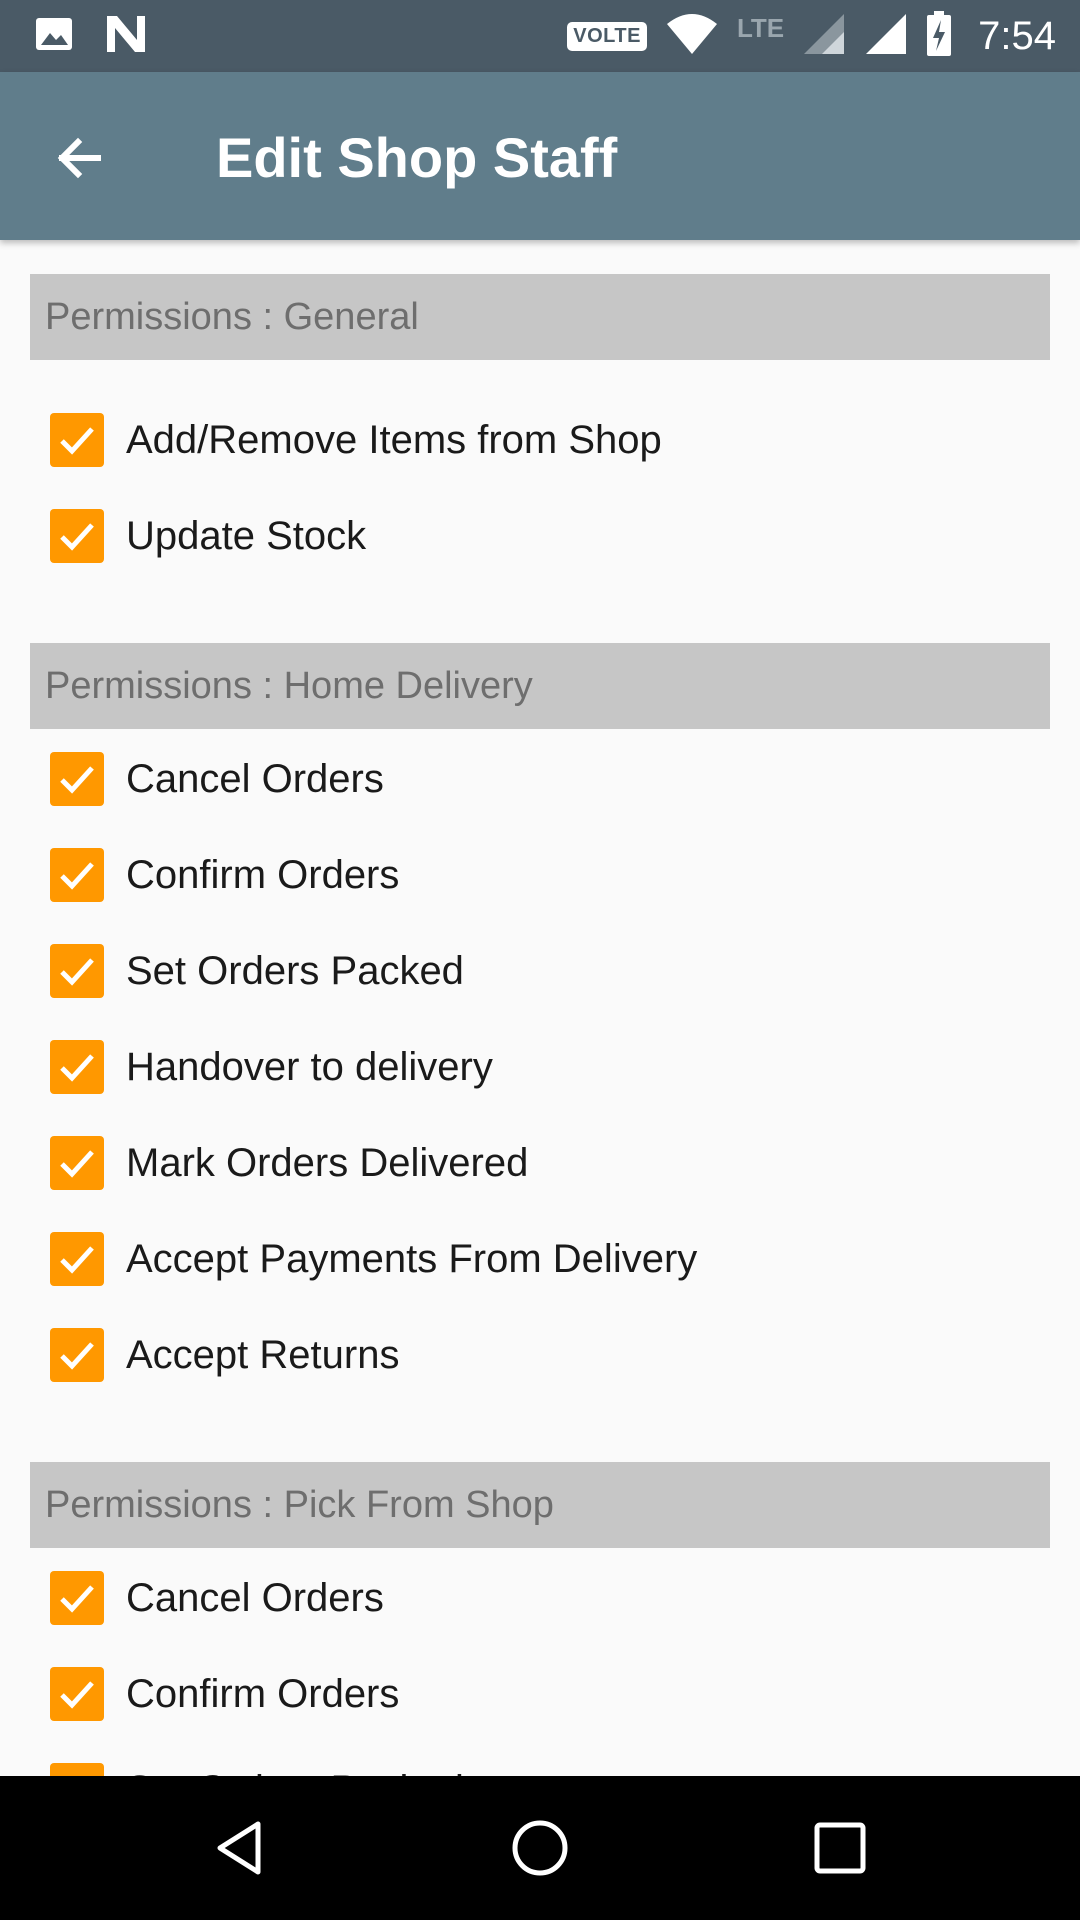 The height and width of the screenshot is (1920, 1080). I want to click on checkbox-label: Handover to delivery, so click(309, 1066).